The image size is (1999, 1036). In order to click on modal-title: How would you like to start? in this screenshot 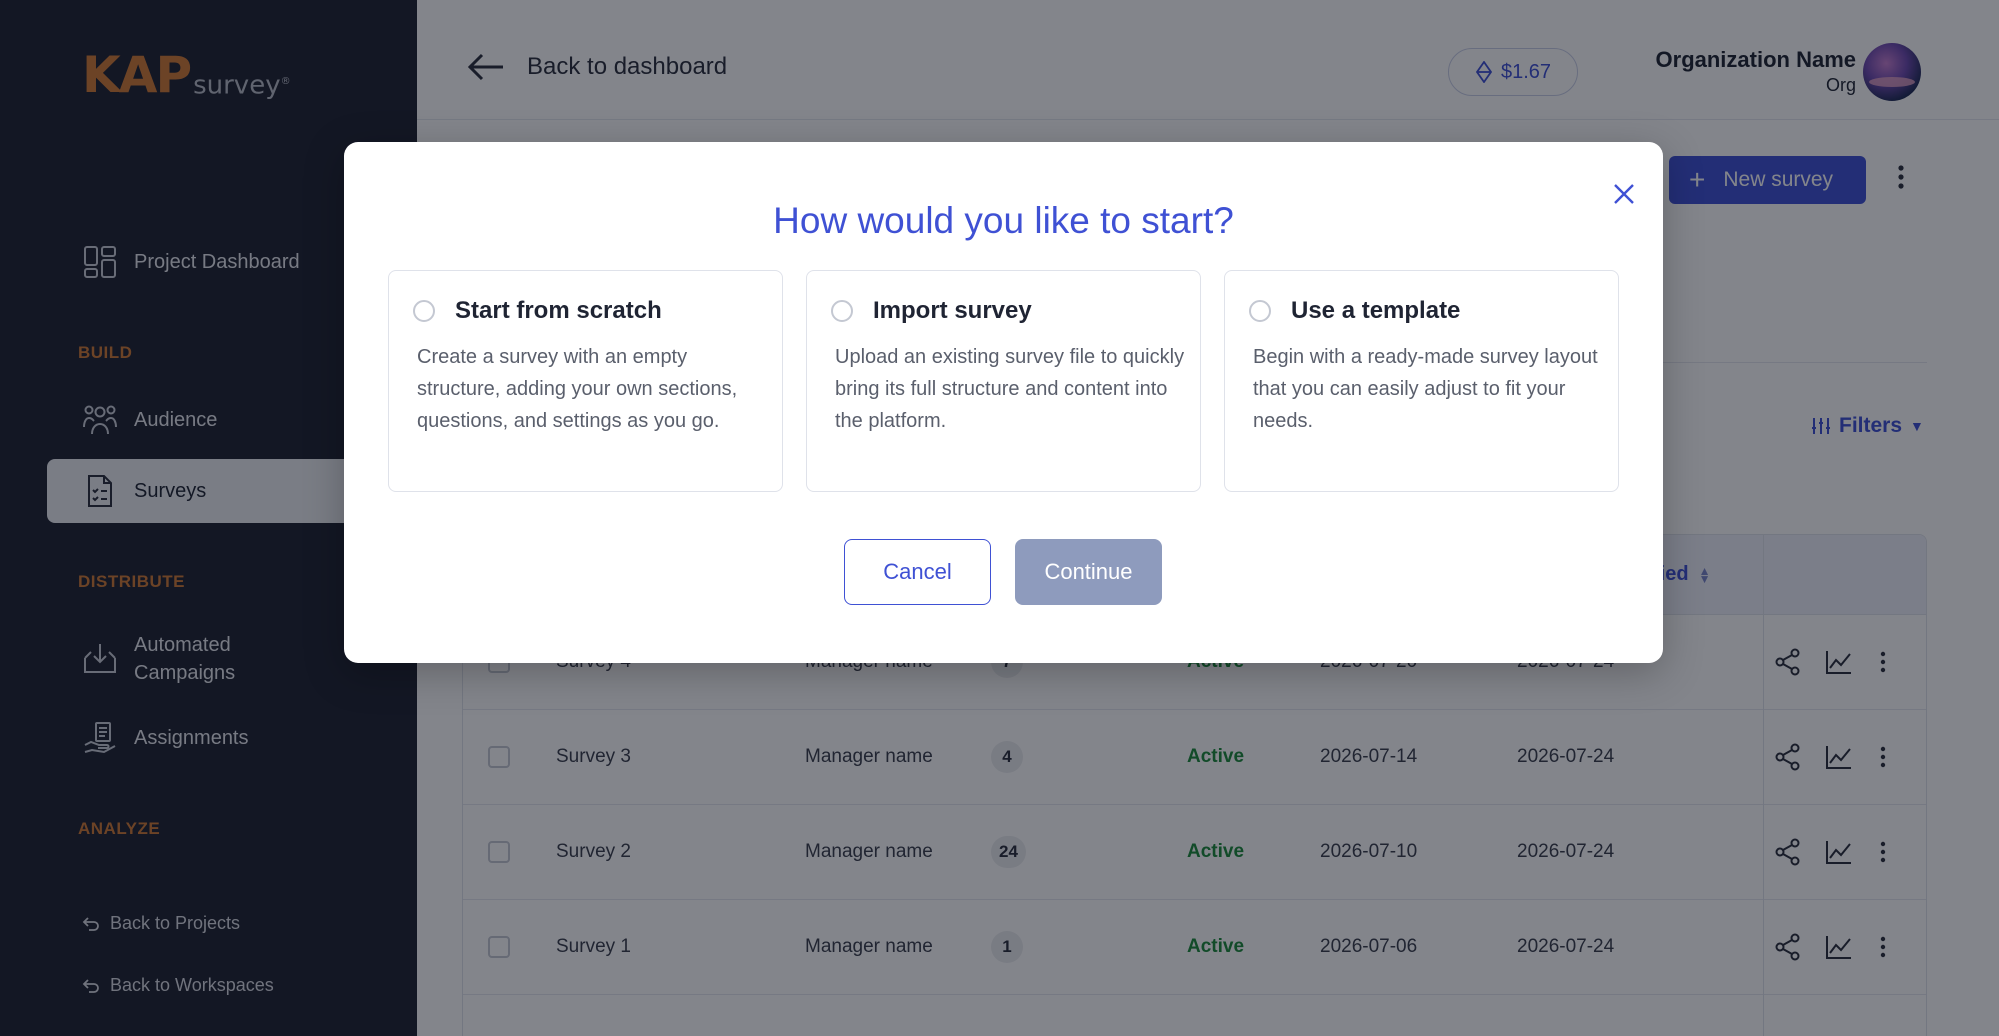, I will do `click(1003, 220)`.